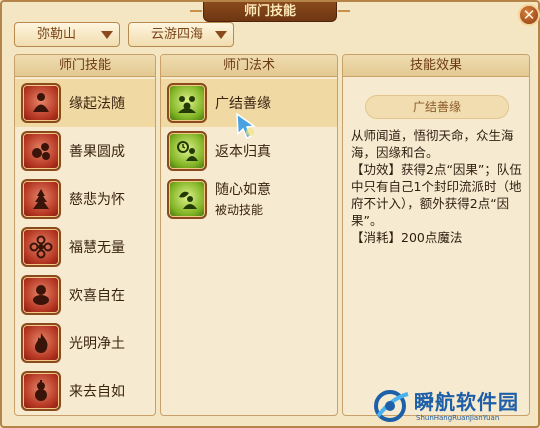 The height and width of the screenshot is (428, 540). Describe the element at coordinates (97, 104) in the screenshot. I see `skill-label: 缘起法随` at that location.